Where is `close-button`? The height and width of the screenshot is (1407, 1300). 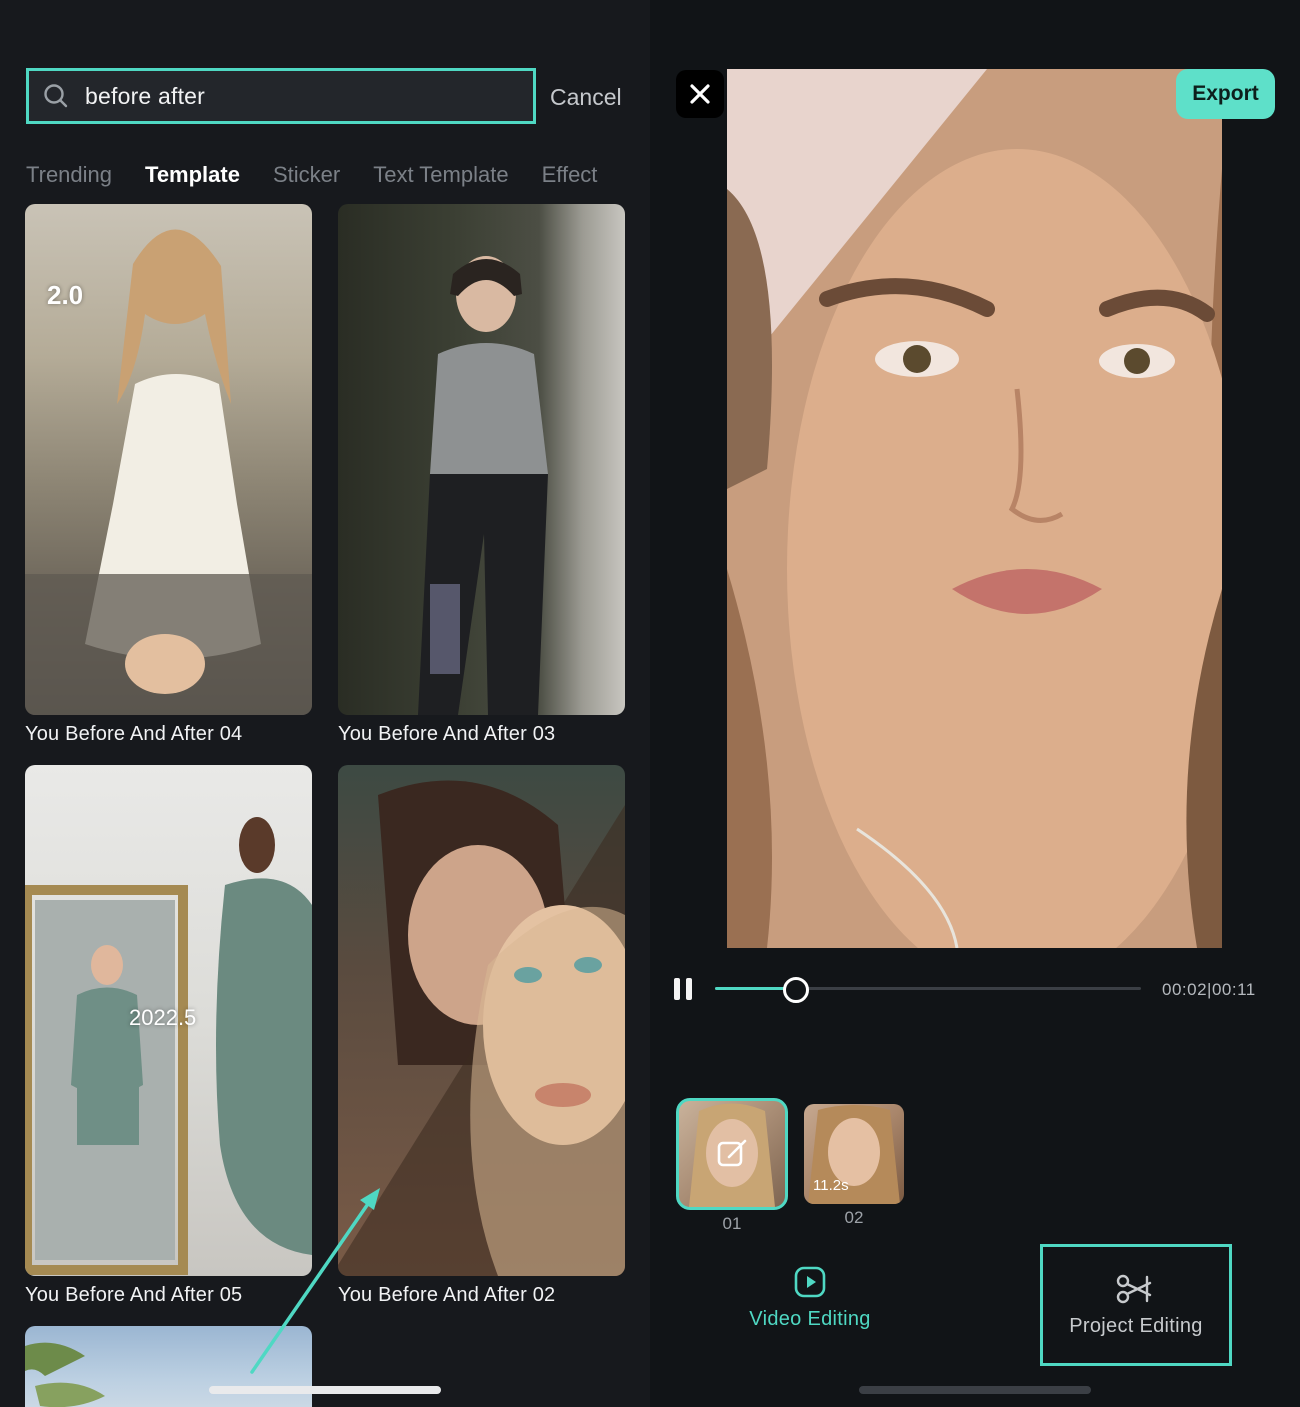 close-button is located at coordinates (700, 94).